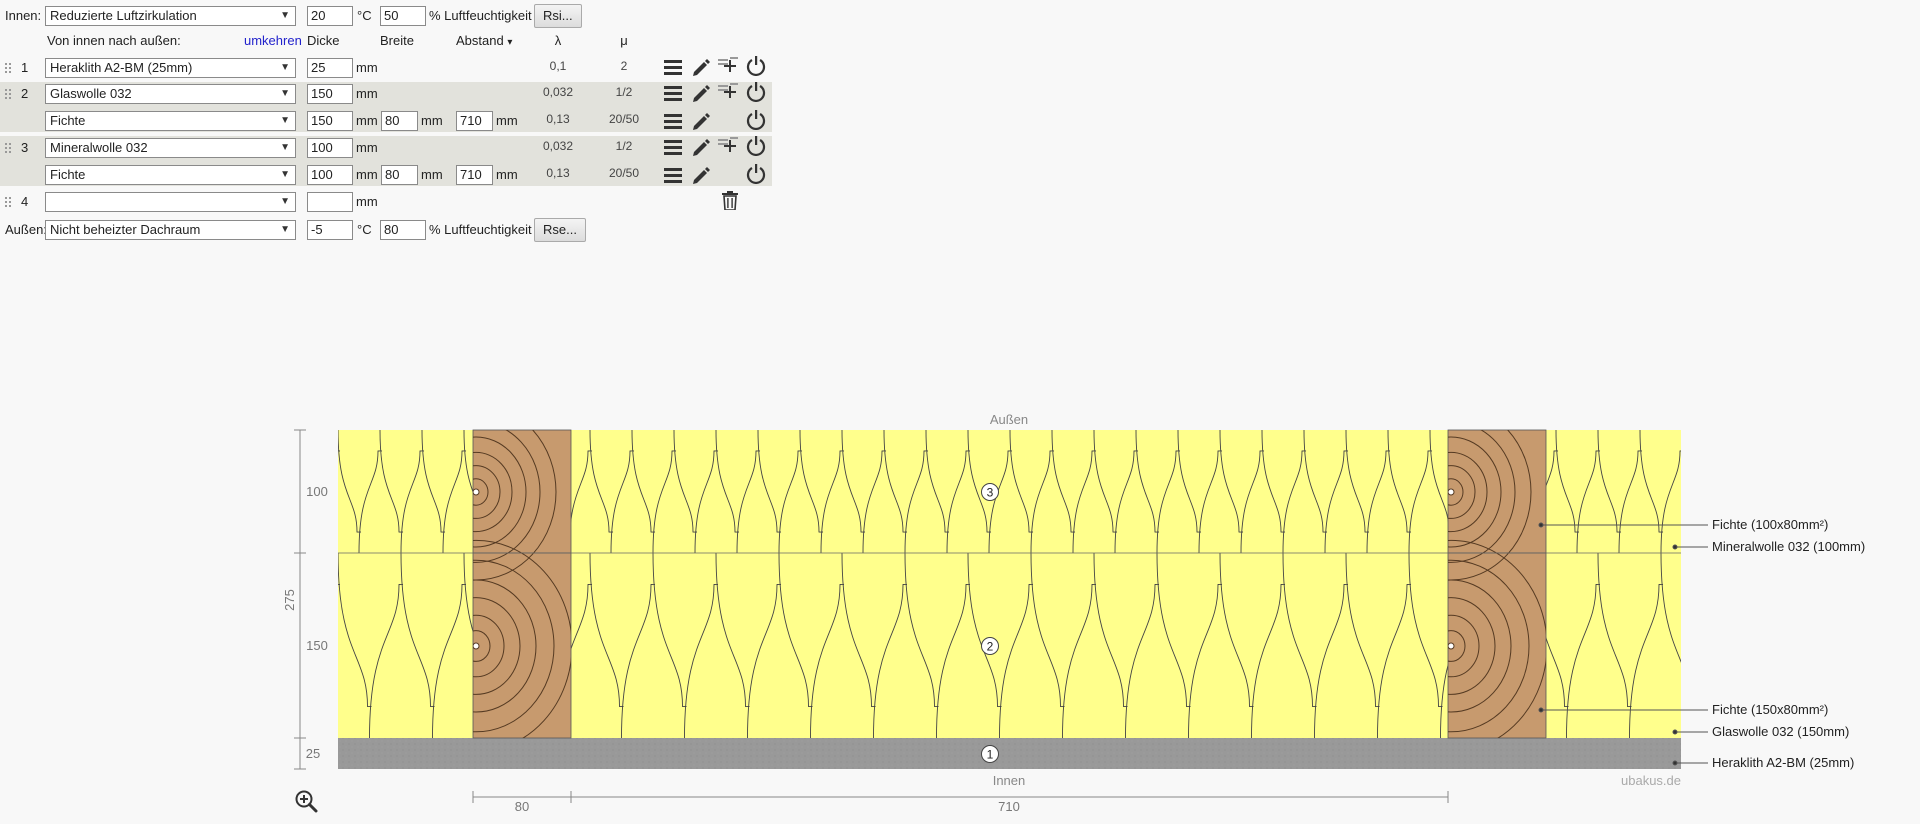 The height and width of the screenshot is (824, 1920). I want to click on inner-temp-input: 20, so click(330, 16).